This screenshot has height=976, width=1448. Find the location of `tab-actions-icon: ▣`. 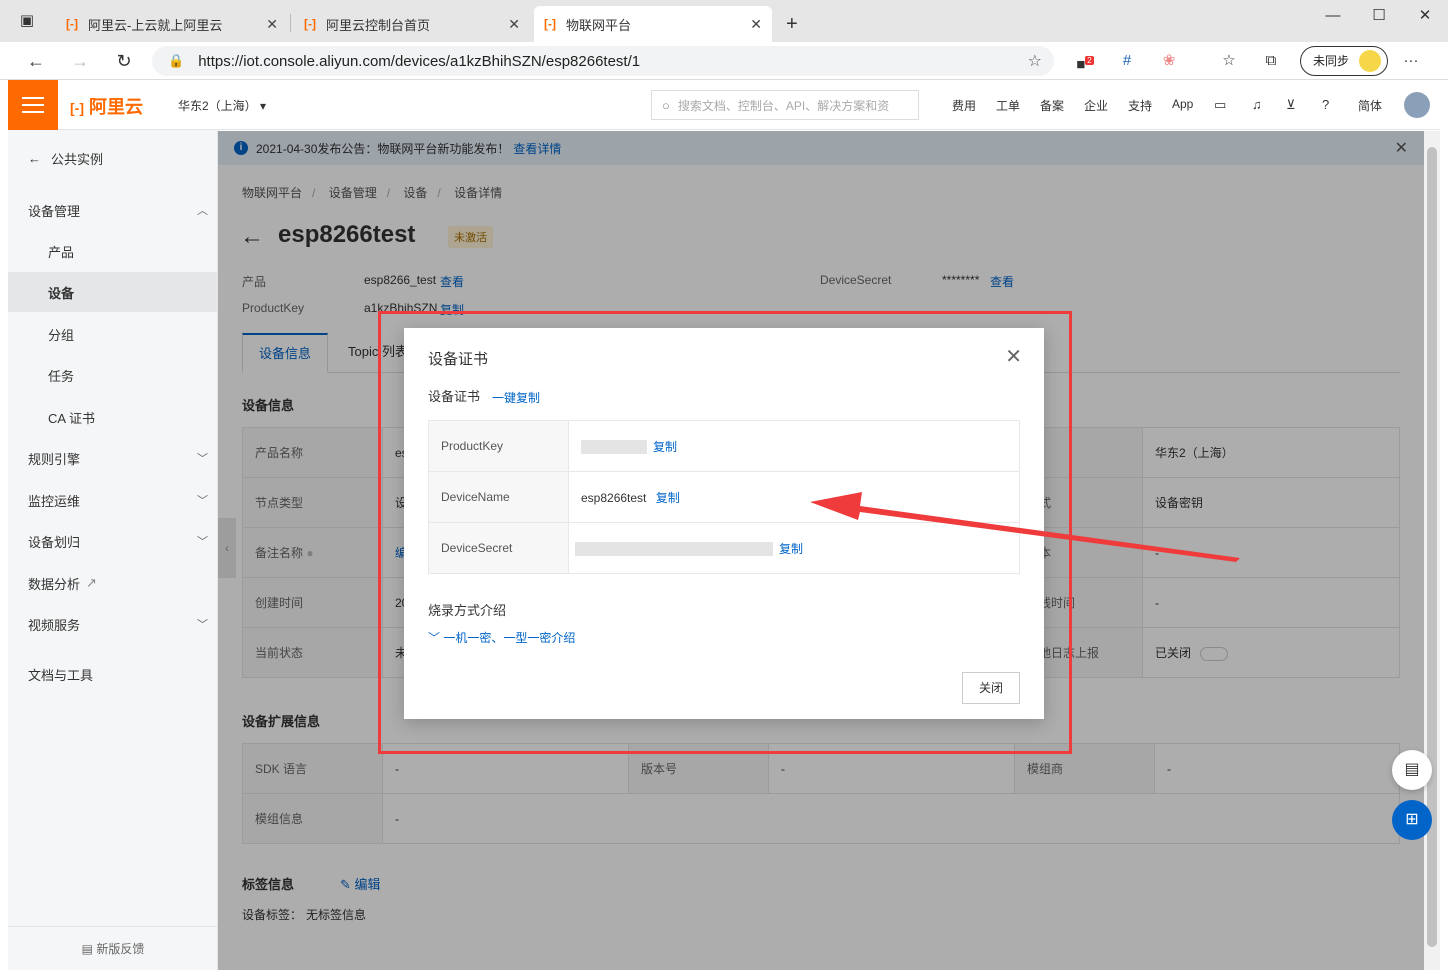

tab-actions-icon: ▣ is located at coordinates (27, 21).